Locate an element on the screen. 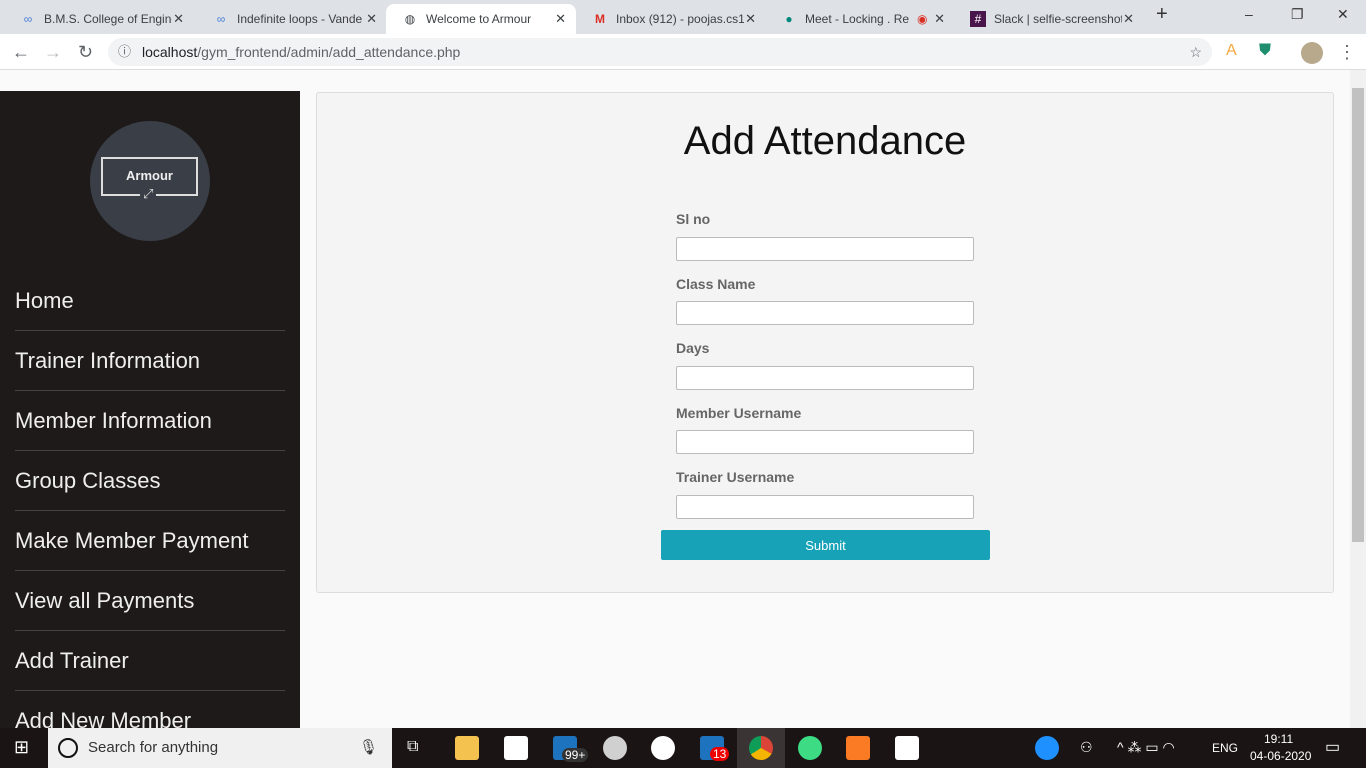 The image size is (1366, 768). globe-icon: ◍ is located at coordinates (410, 19).